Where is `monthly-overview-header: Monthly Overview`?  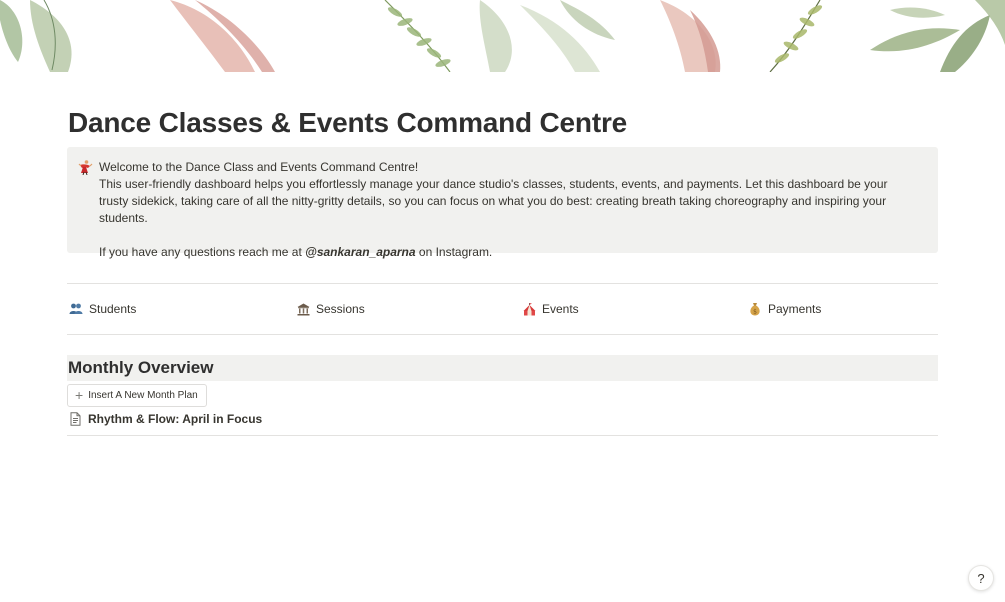
monthly-overview-header: Monthly Overview is located at coordinates (502, 368).